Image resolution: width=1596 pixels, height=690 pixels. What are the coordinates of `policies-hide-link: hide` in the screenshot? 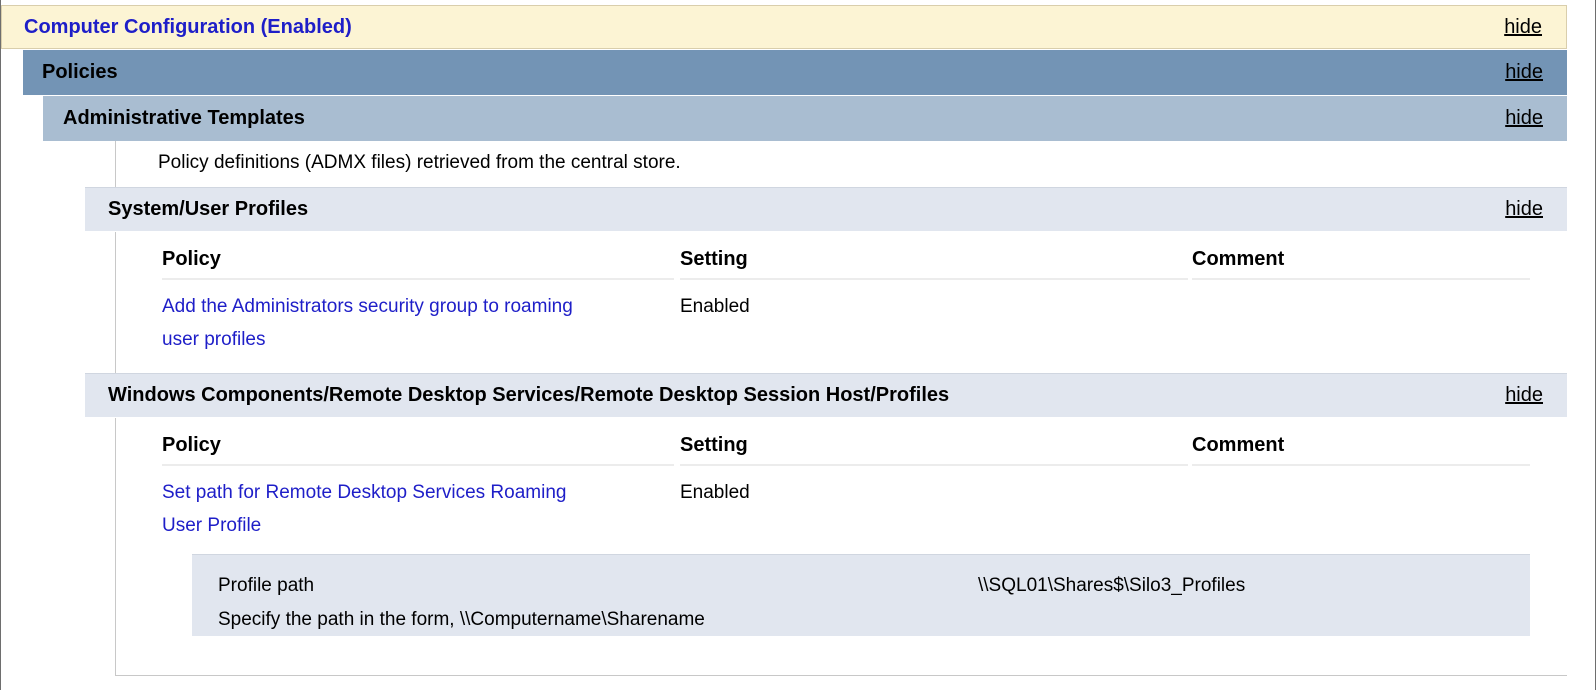 It's located at (1524, 72).